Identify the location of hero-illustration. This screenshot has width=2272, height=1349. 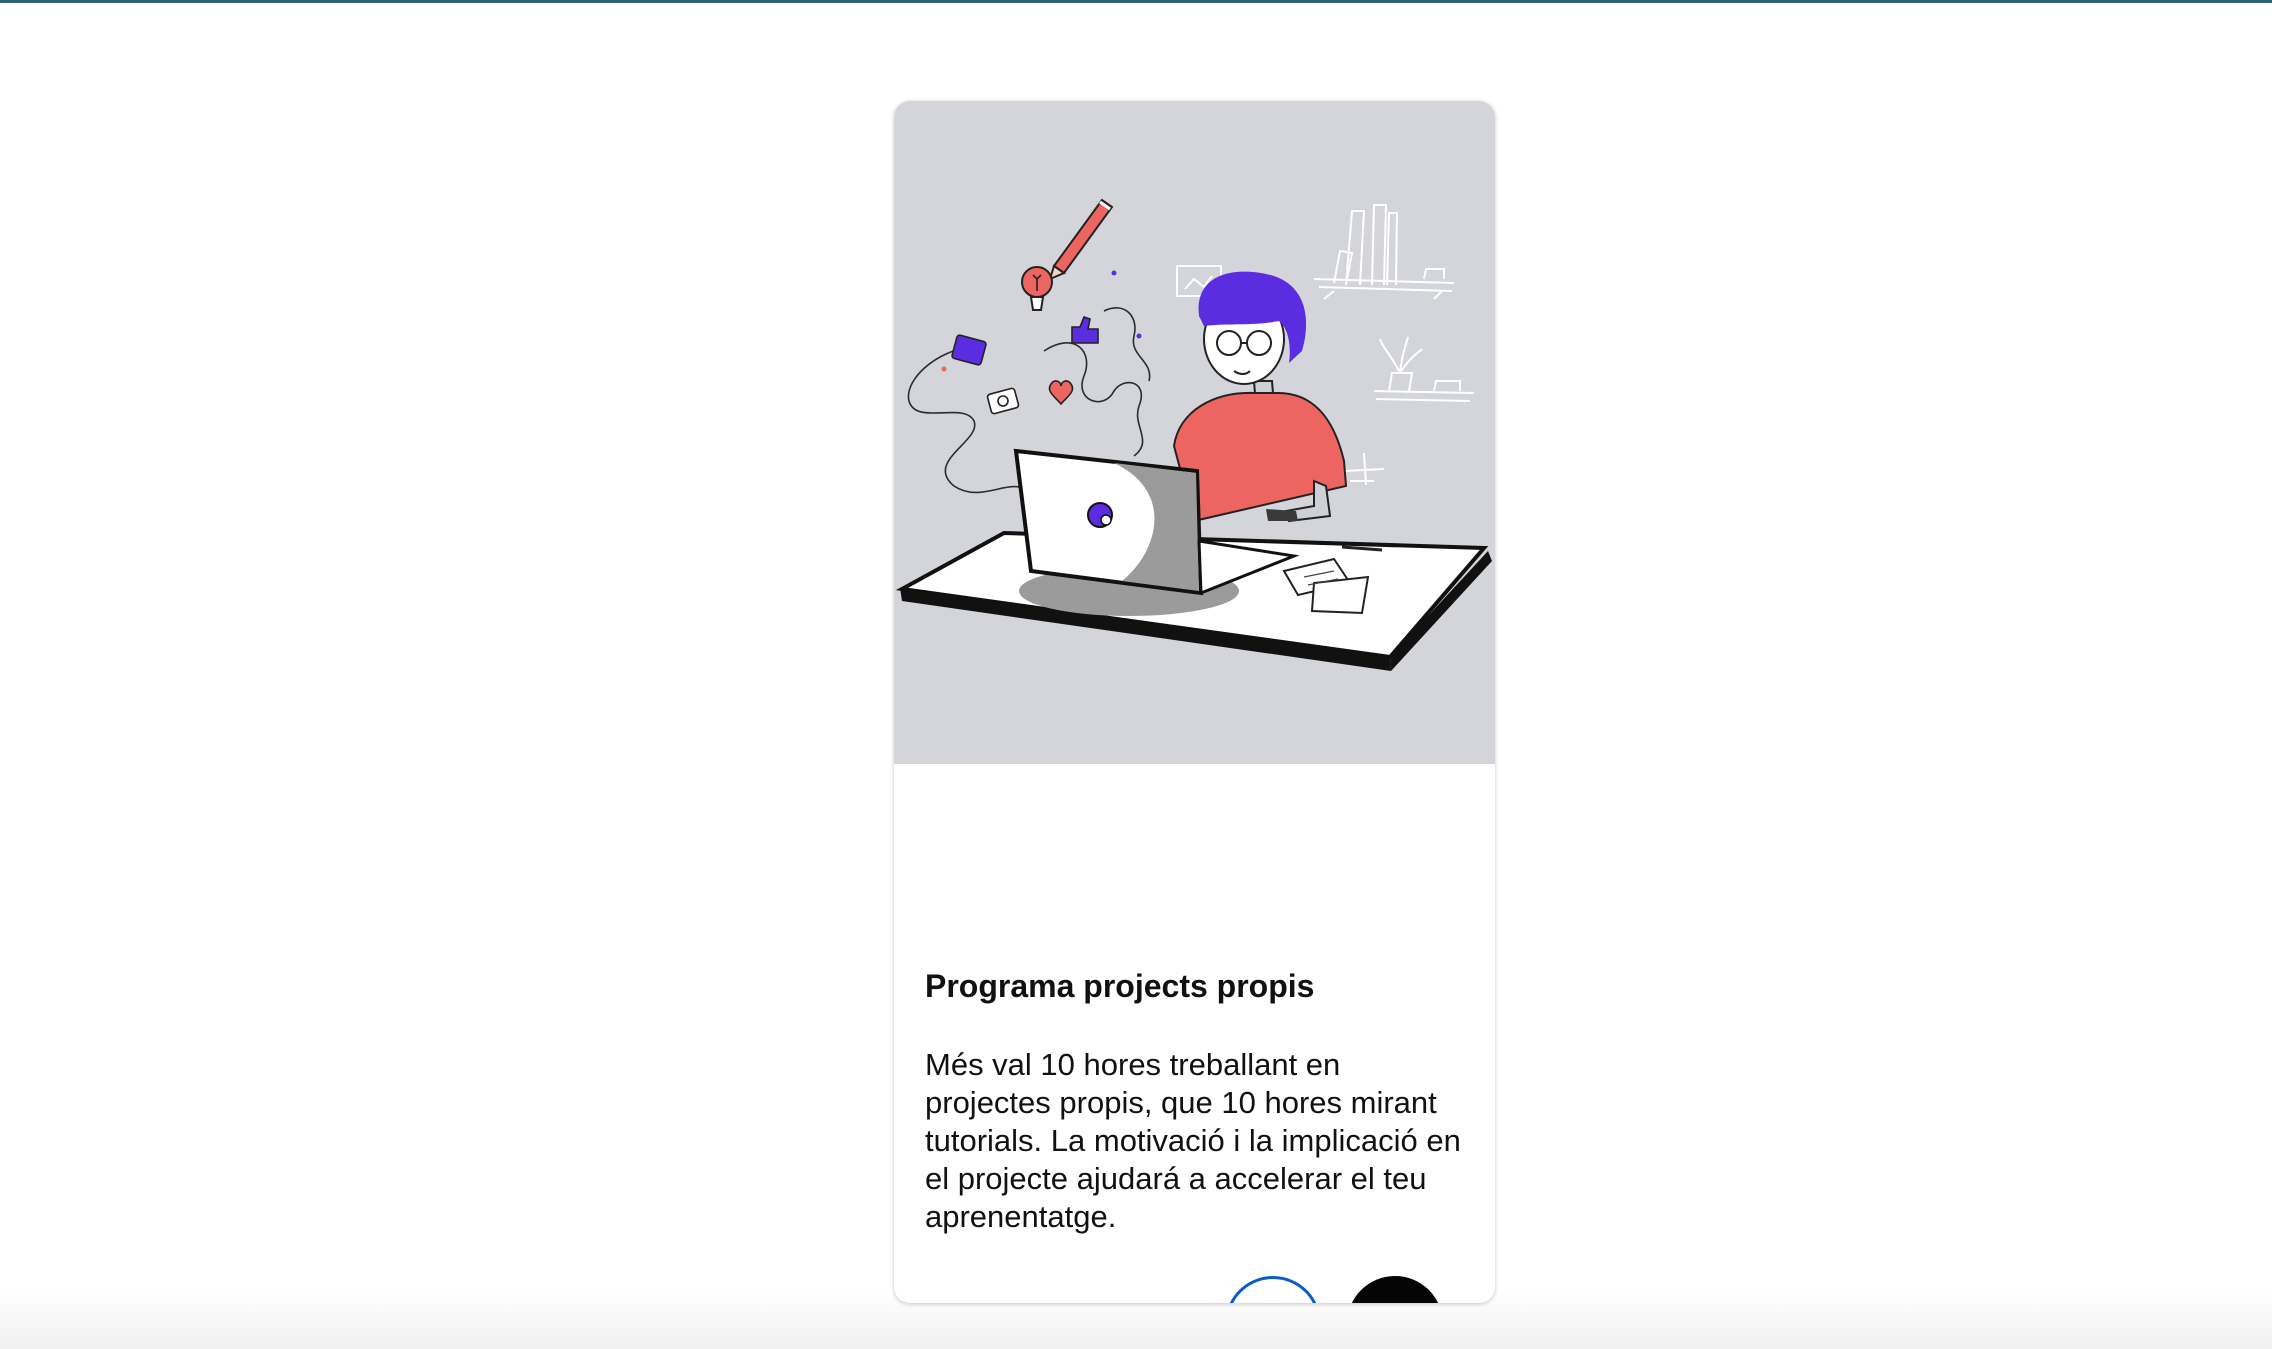
(1194, 432).